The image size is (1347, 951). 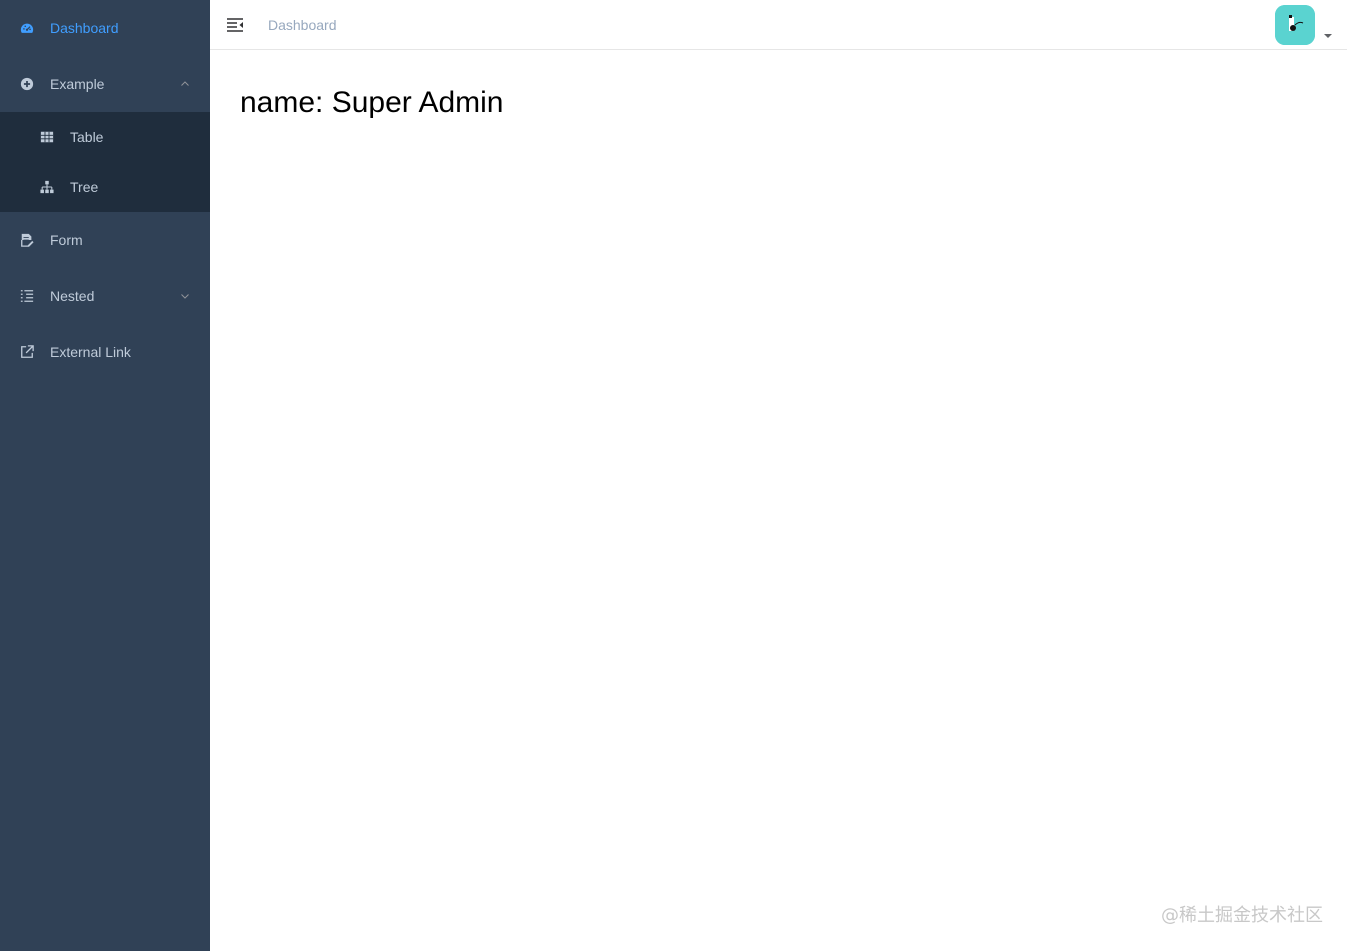 I want to click on dashboard-text: name: Super Admin, so click(x=372, y=102).